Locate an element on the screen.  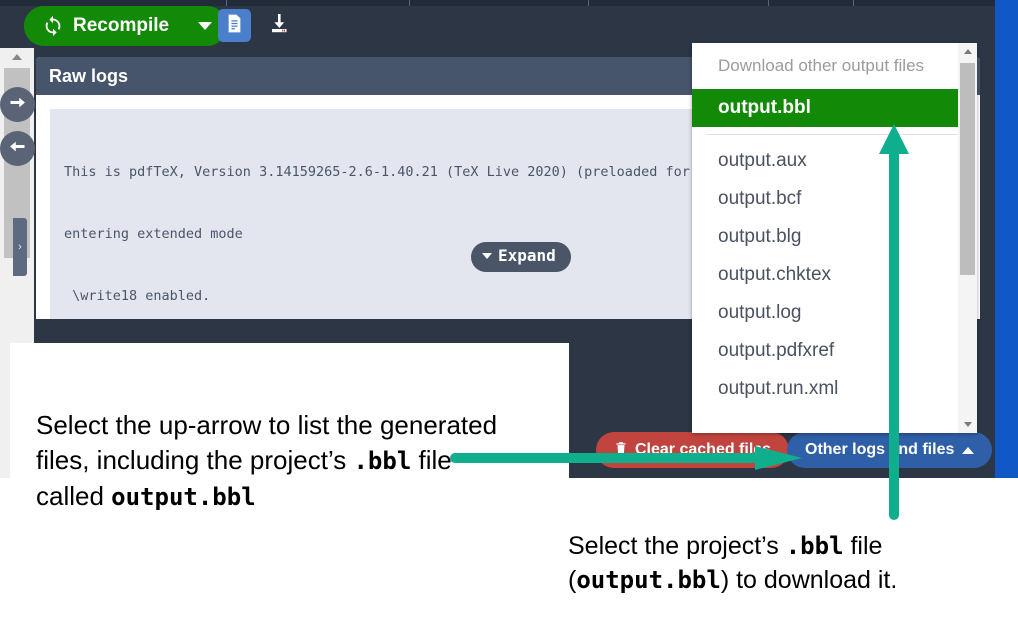
scrollbar-thumb is located at coordinates (967, 169).